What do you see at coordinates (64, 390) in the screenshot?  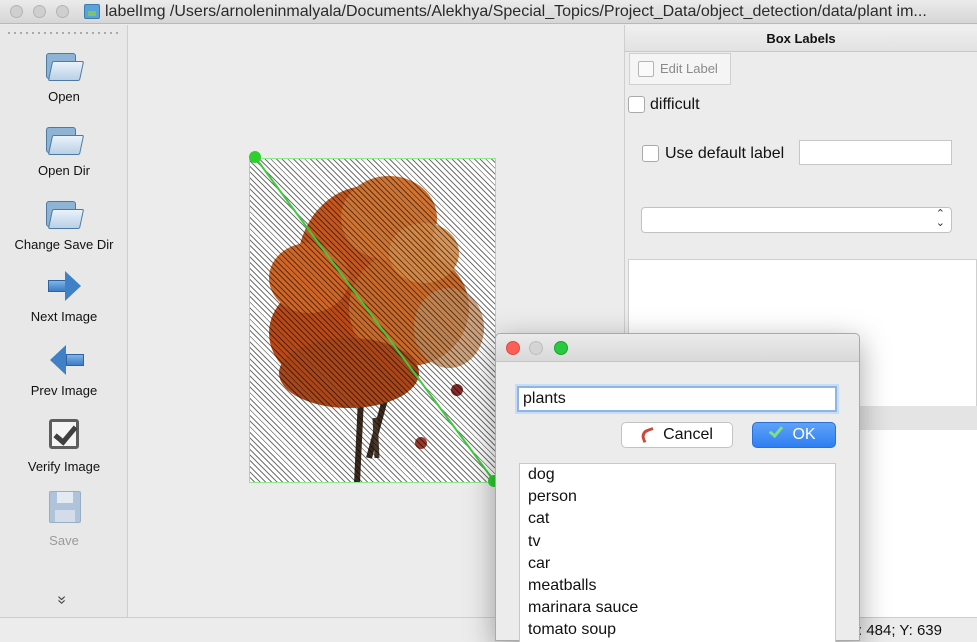 I see `prev-image-label: Prev Image` at bounding box center [64, 390].